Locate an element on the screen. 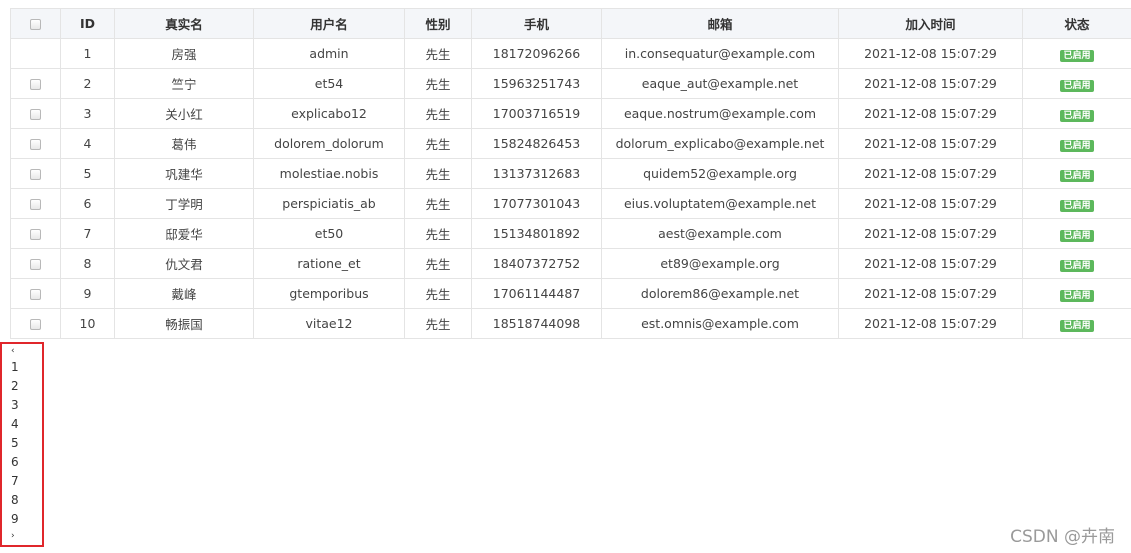 The width and height of the screenshot is (1131, 553). cell-real-name: 房强 is located at coordinates (184, 53).